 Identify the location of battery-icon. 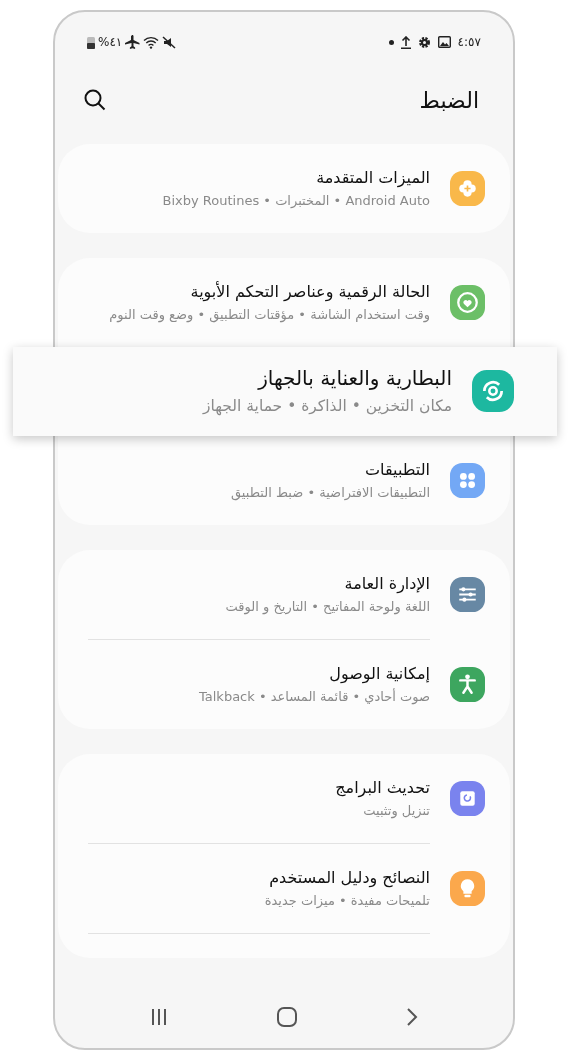
(91, 42).